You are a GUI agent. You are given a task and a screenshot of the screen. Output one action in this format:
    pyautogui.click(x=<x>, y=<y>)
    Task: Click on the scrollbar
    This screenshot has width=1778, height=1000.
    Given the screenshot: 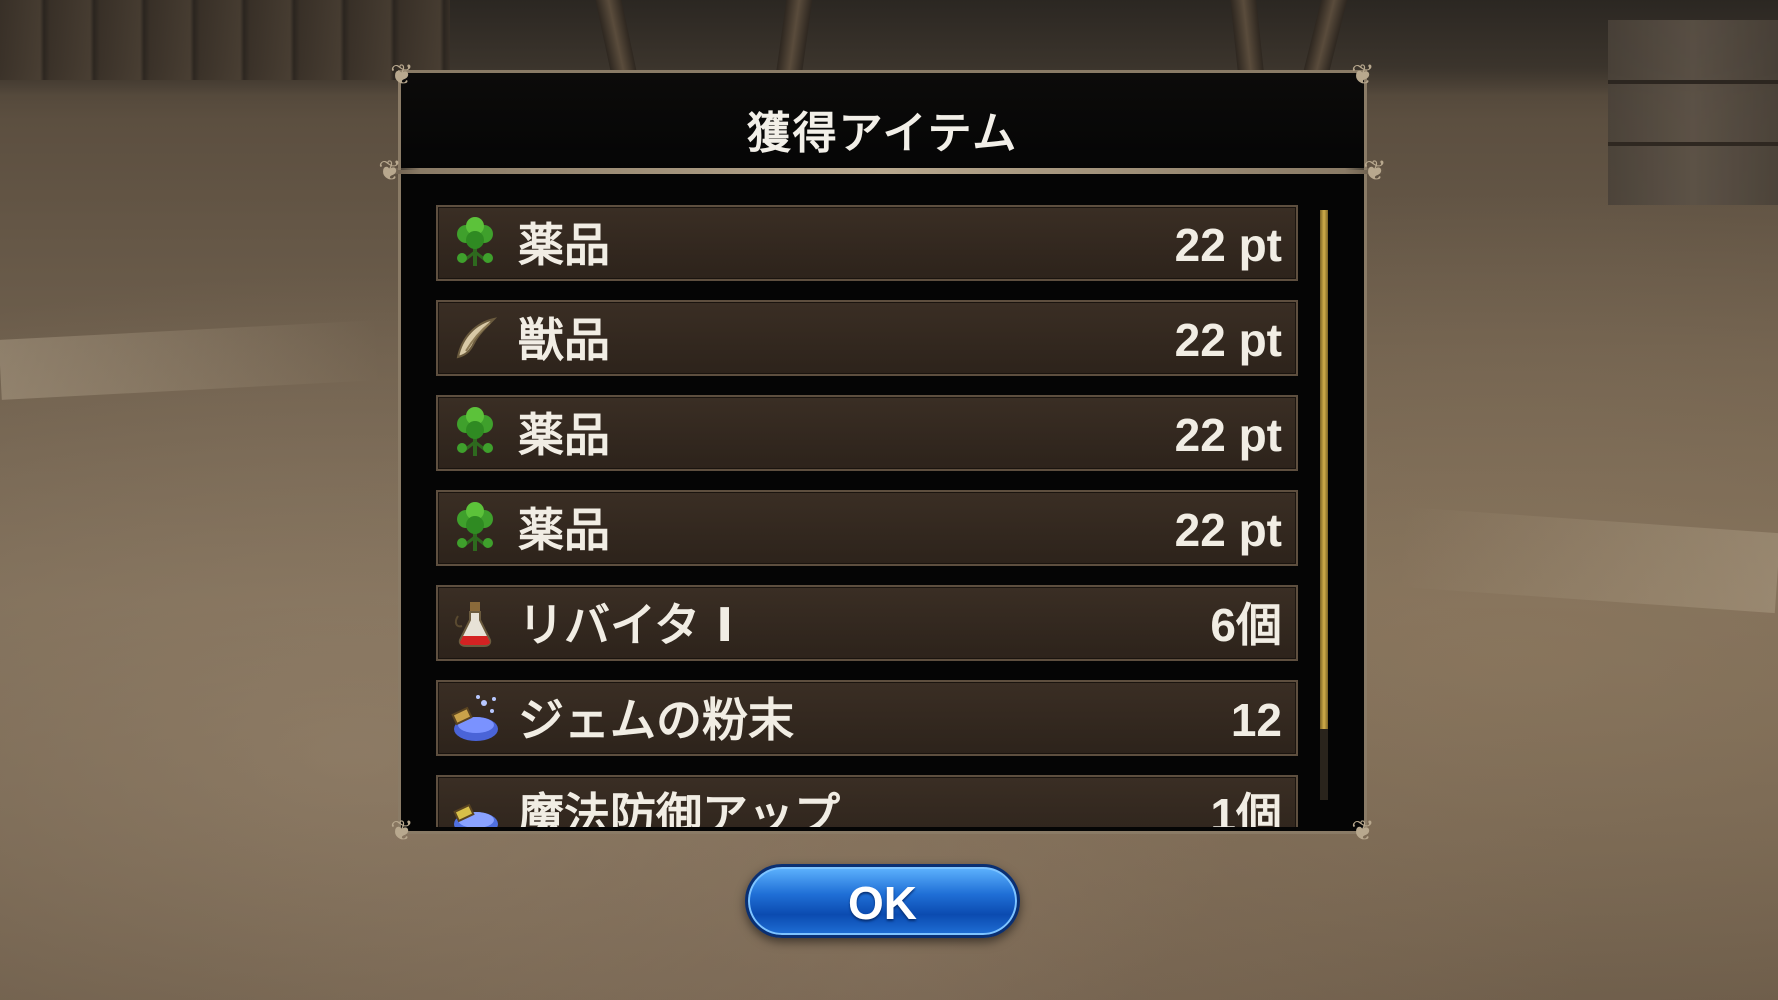 What is the action you would take?
    pyautogui.click(x=1324, y=505)
    